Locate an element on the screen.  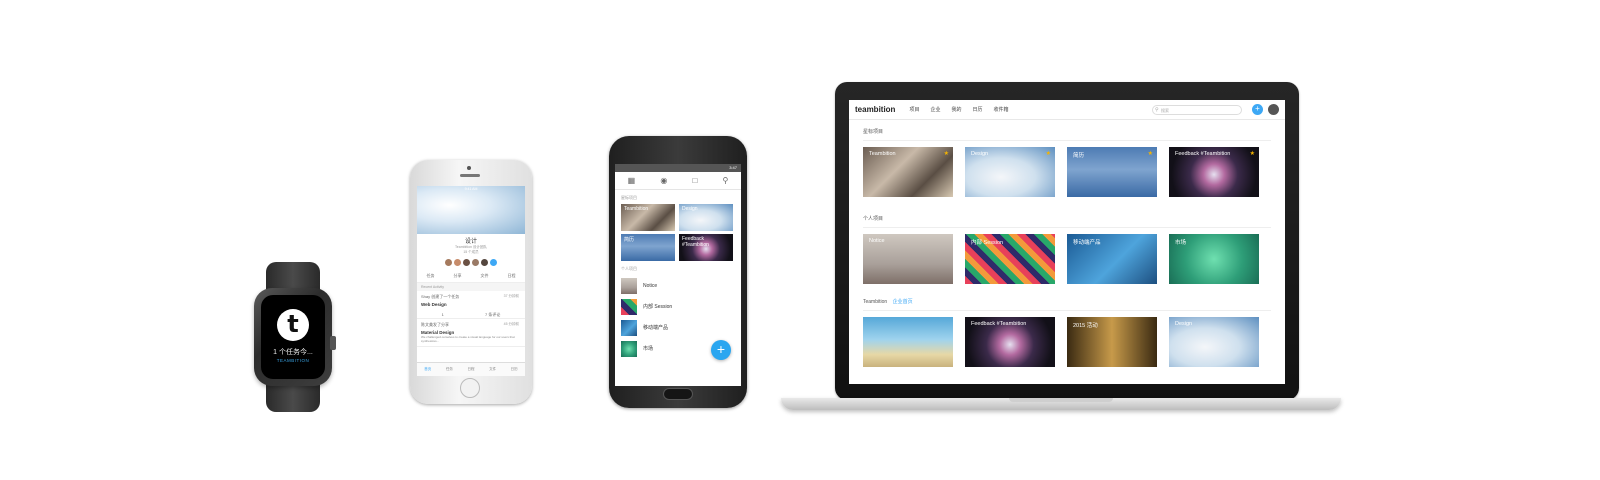
action-share: 分享 is located at coordinates (458, 276).